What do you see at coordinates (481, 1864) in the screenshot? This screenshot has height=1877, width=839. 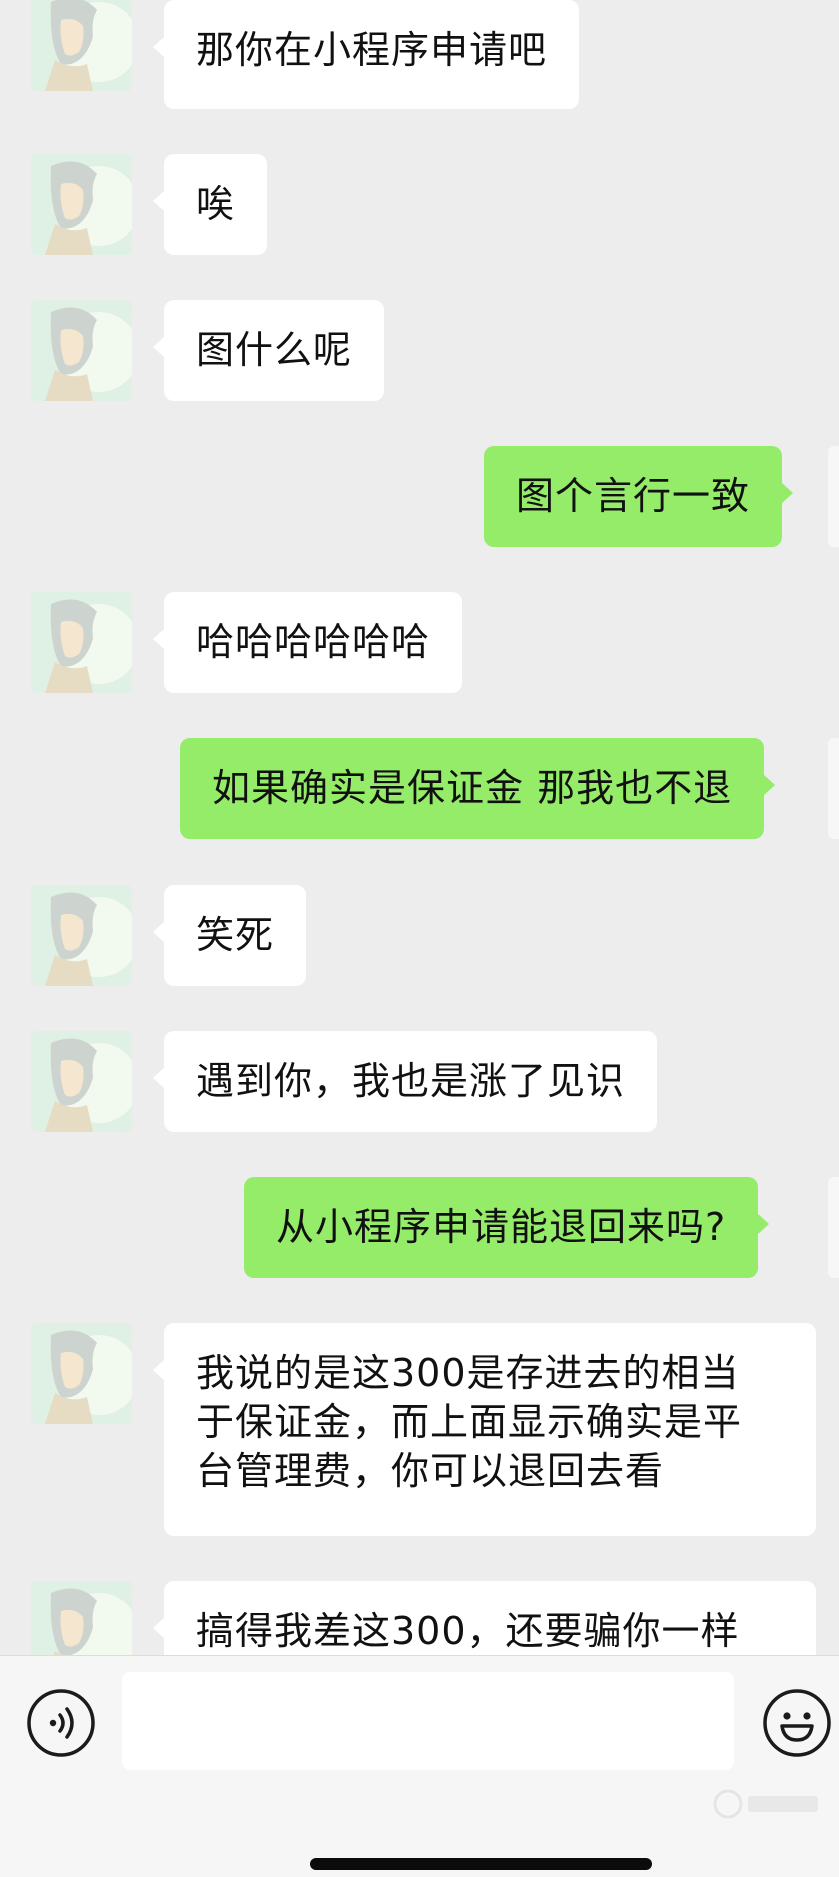 I see `home-indicator-bar` at bounding box center [481, 1864].